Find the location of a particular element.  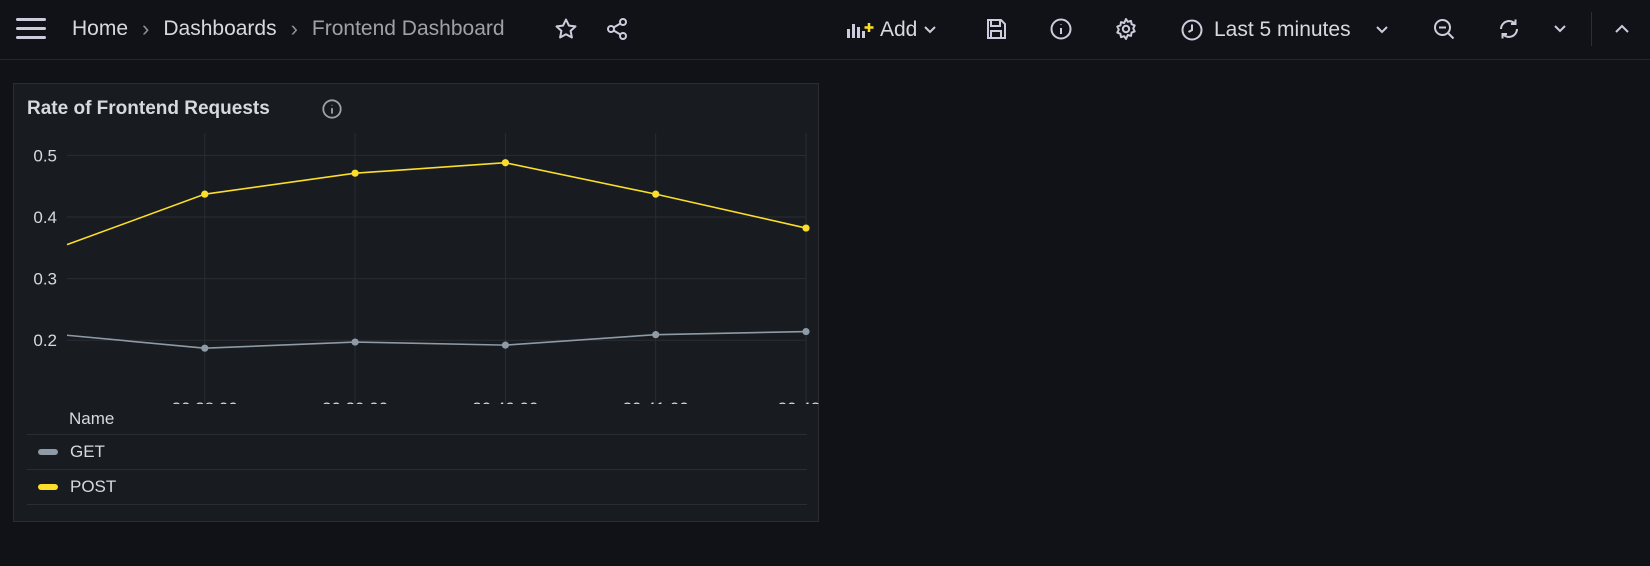

legend-item-get: GET is located at coordinates (417, 451).